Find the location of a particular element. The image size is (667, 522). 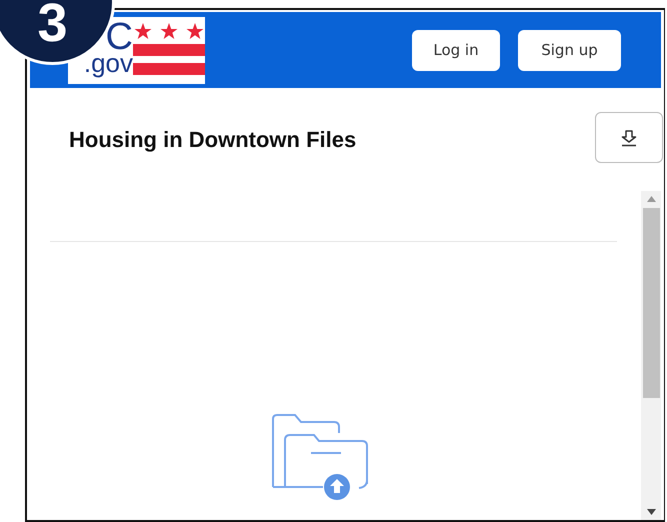

scrollbar-thumb is located at coordinates (651, 303).